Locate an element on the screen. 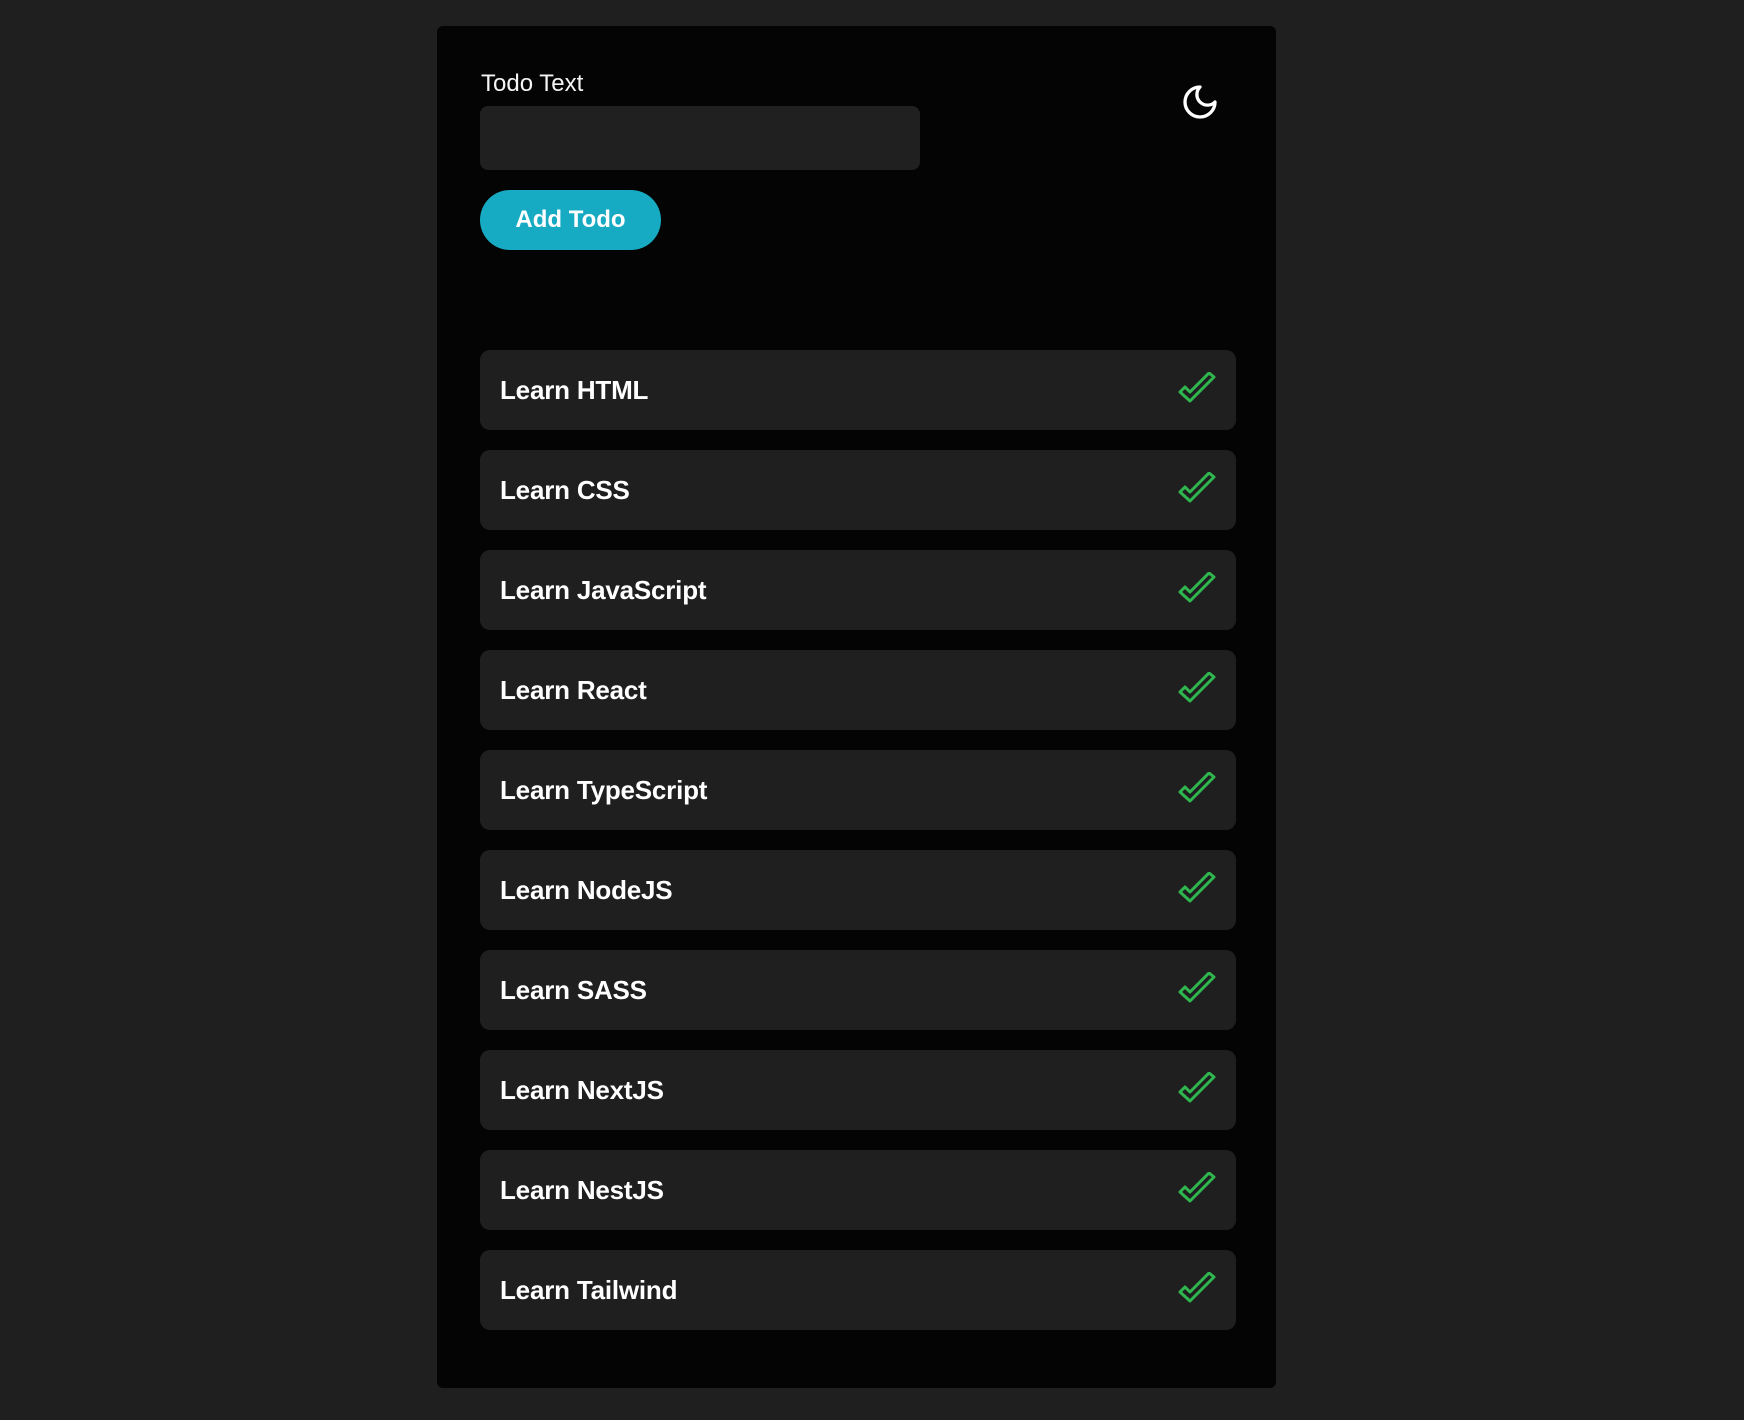 This screenshot has height=1420, width=1744. todo-item-text: Learn React is located at coordinates (573, 689).